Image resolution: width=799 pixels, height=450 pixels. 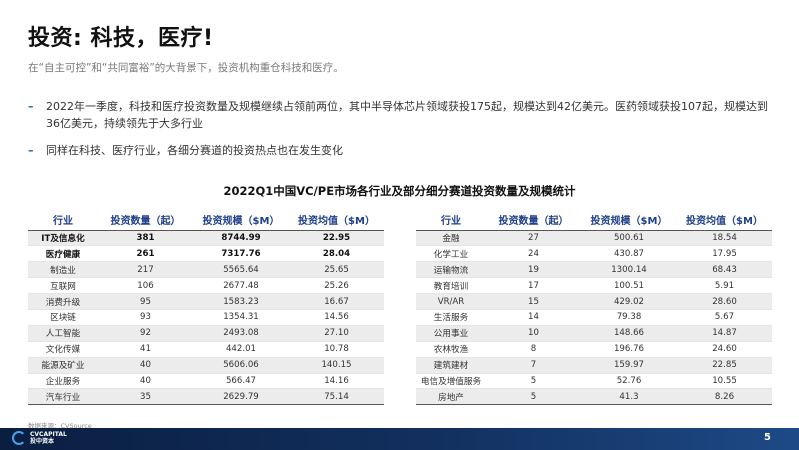 I want to click on cell-count: 93, so click(x=145, y=317).